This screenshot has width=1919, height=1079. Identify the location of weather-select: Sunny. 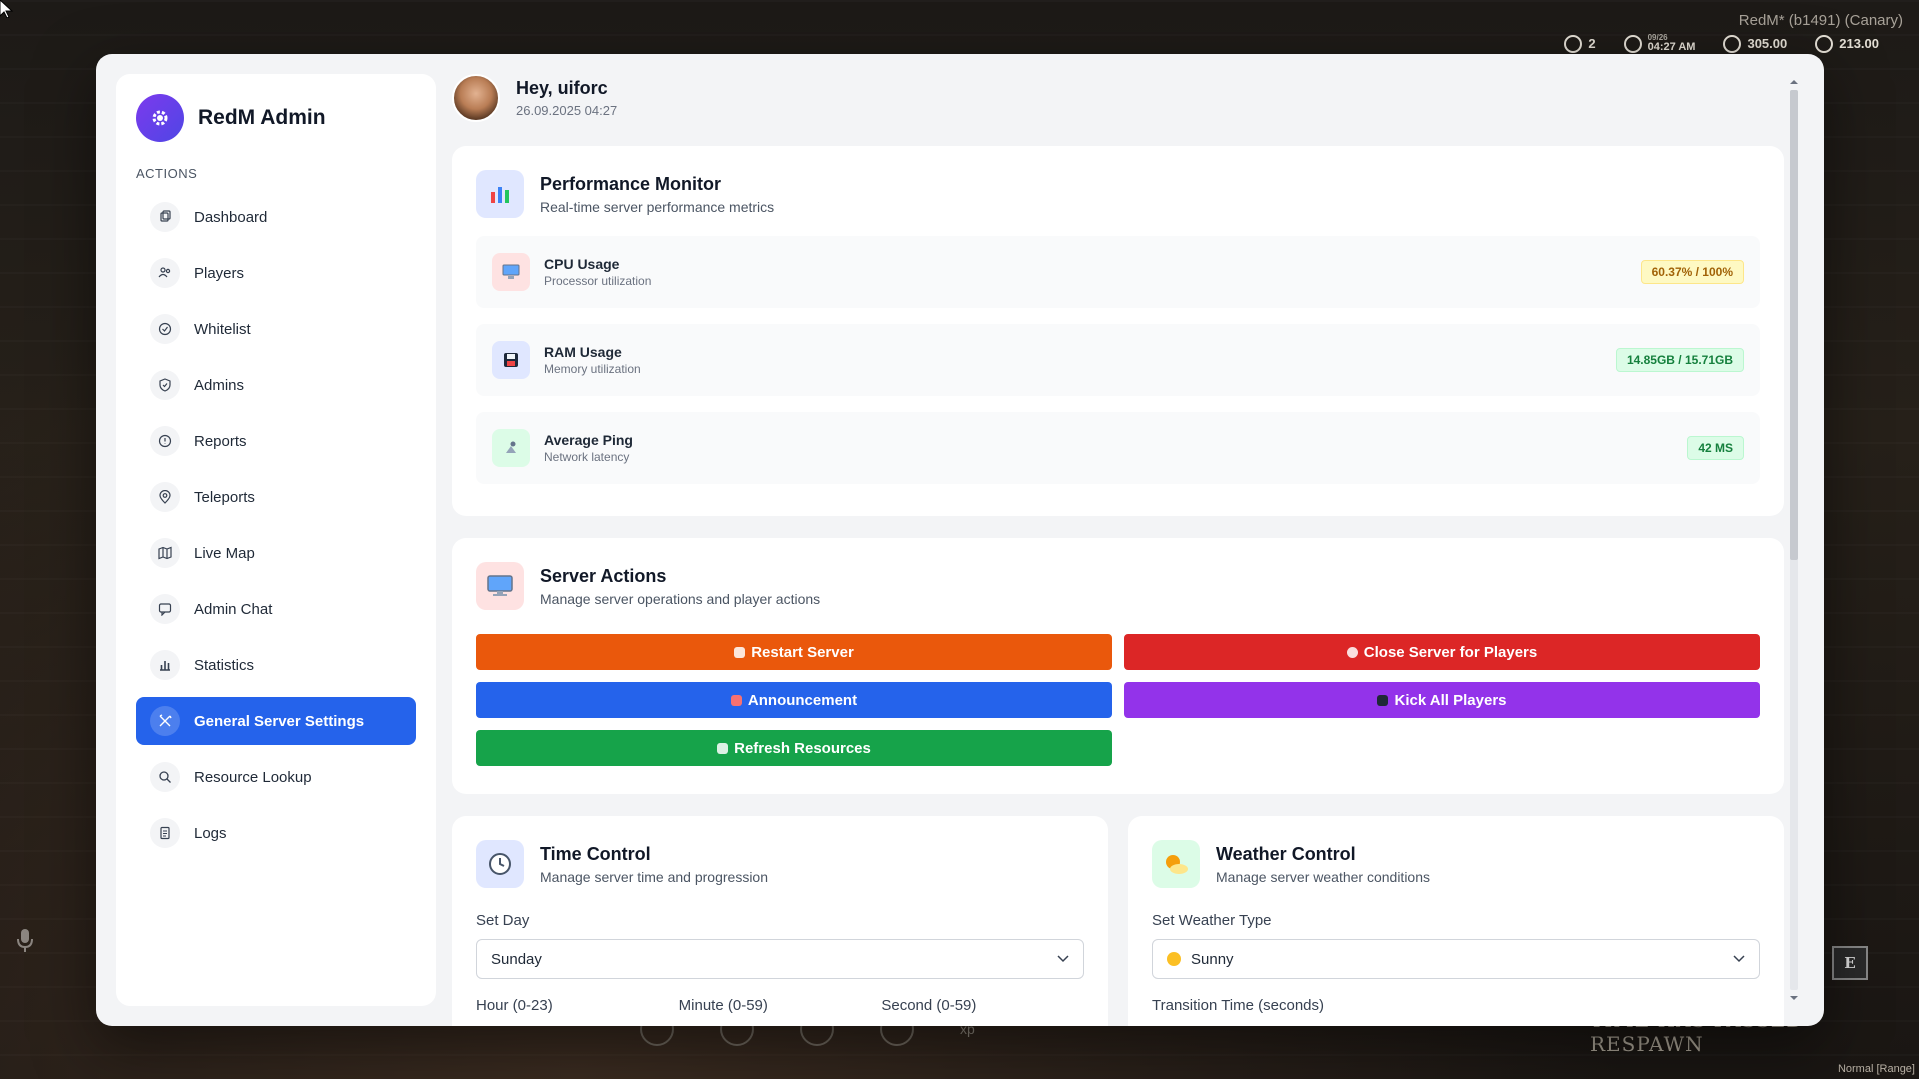
(1456, 959).